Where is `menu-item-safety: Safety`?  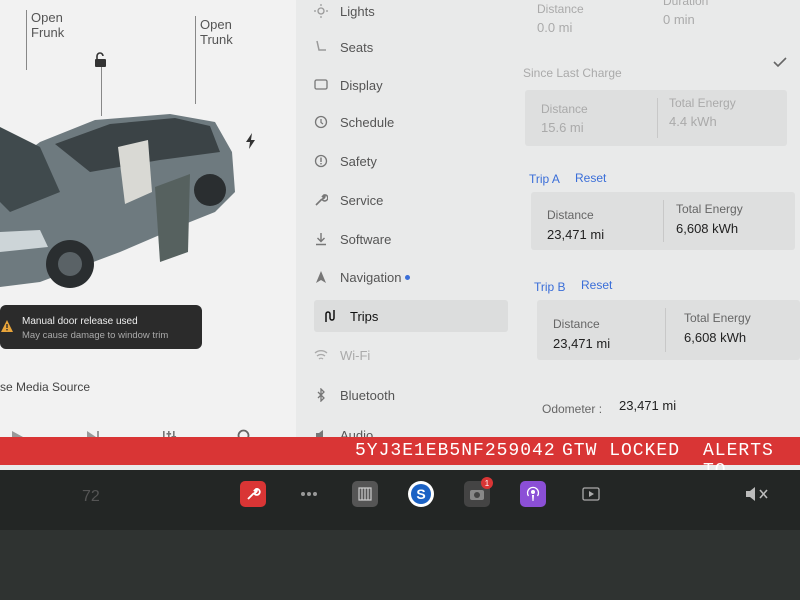
menu-item-safety: Safety is located at coordinates (344, 161).